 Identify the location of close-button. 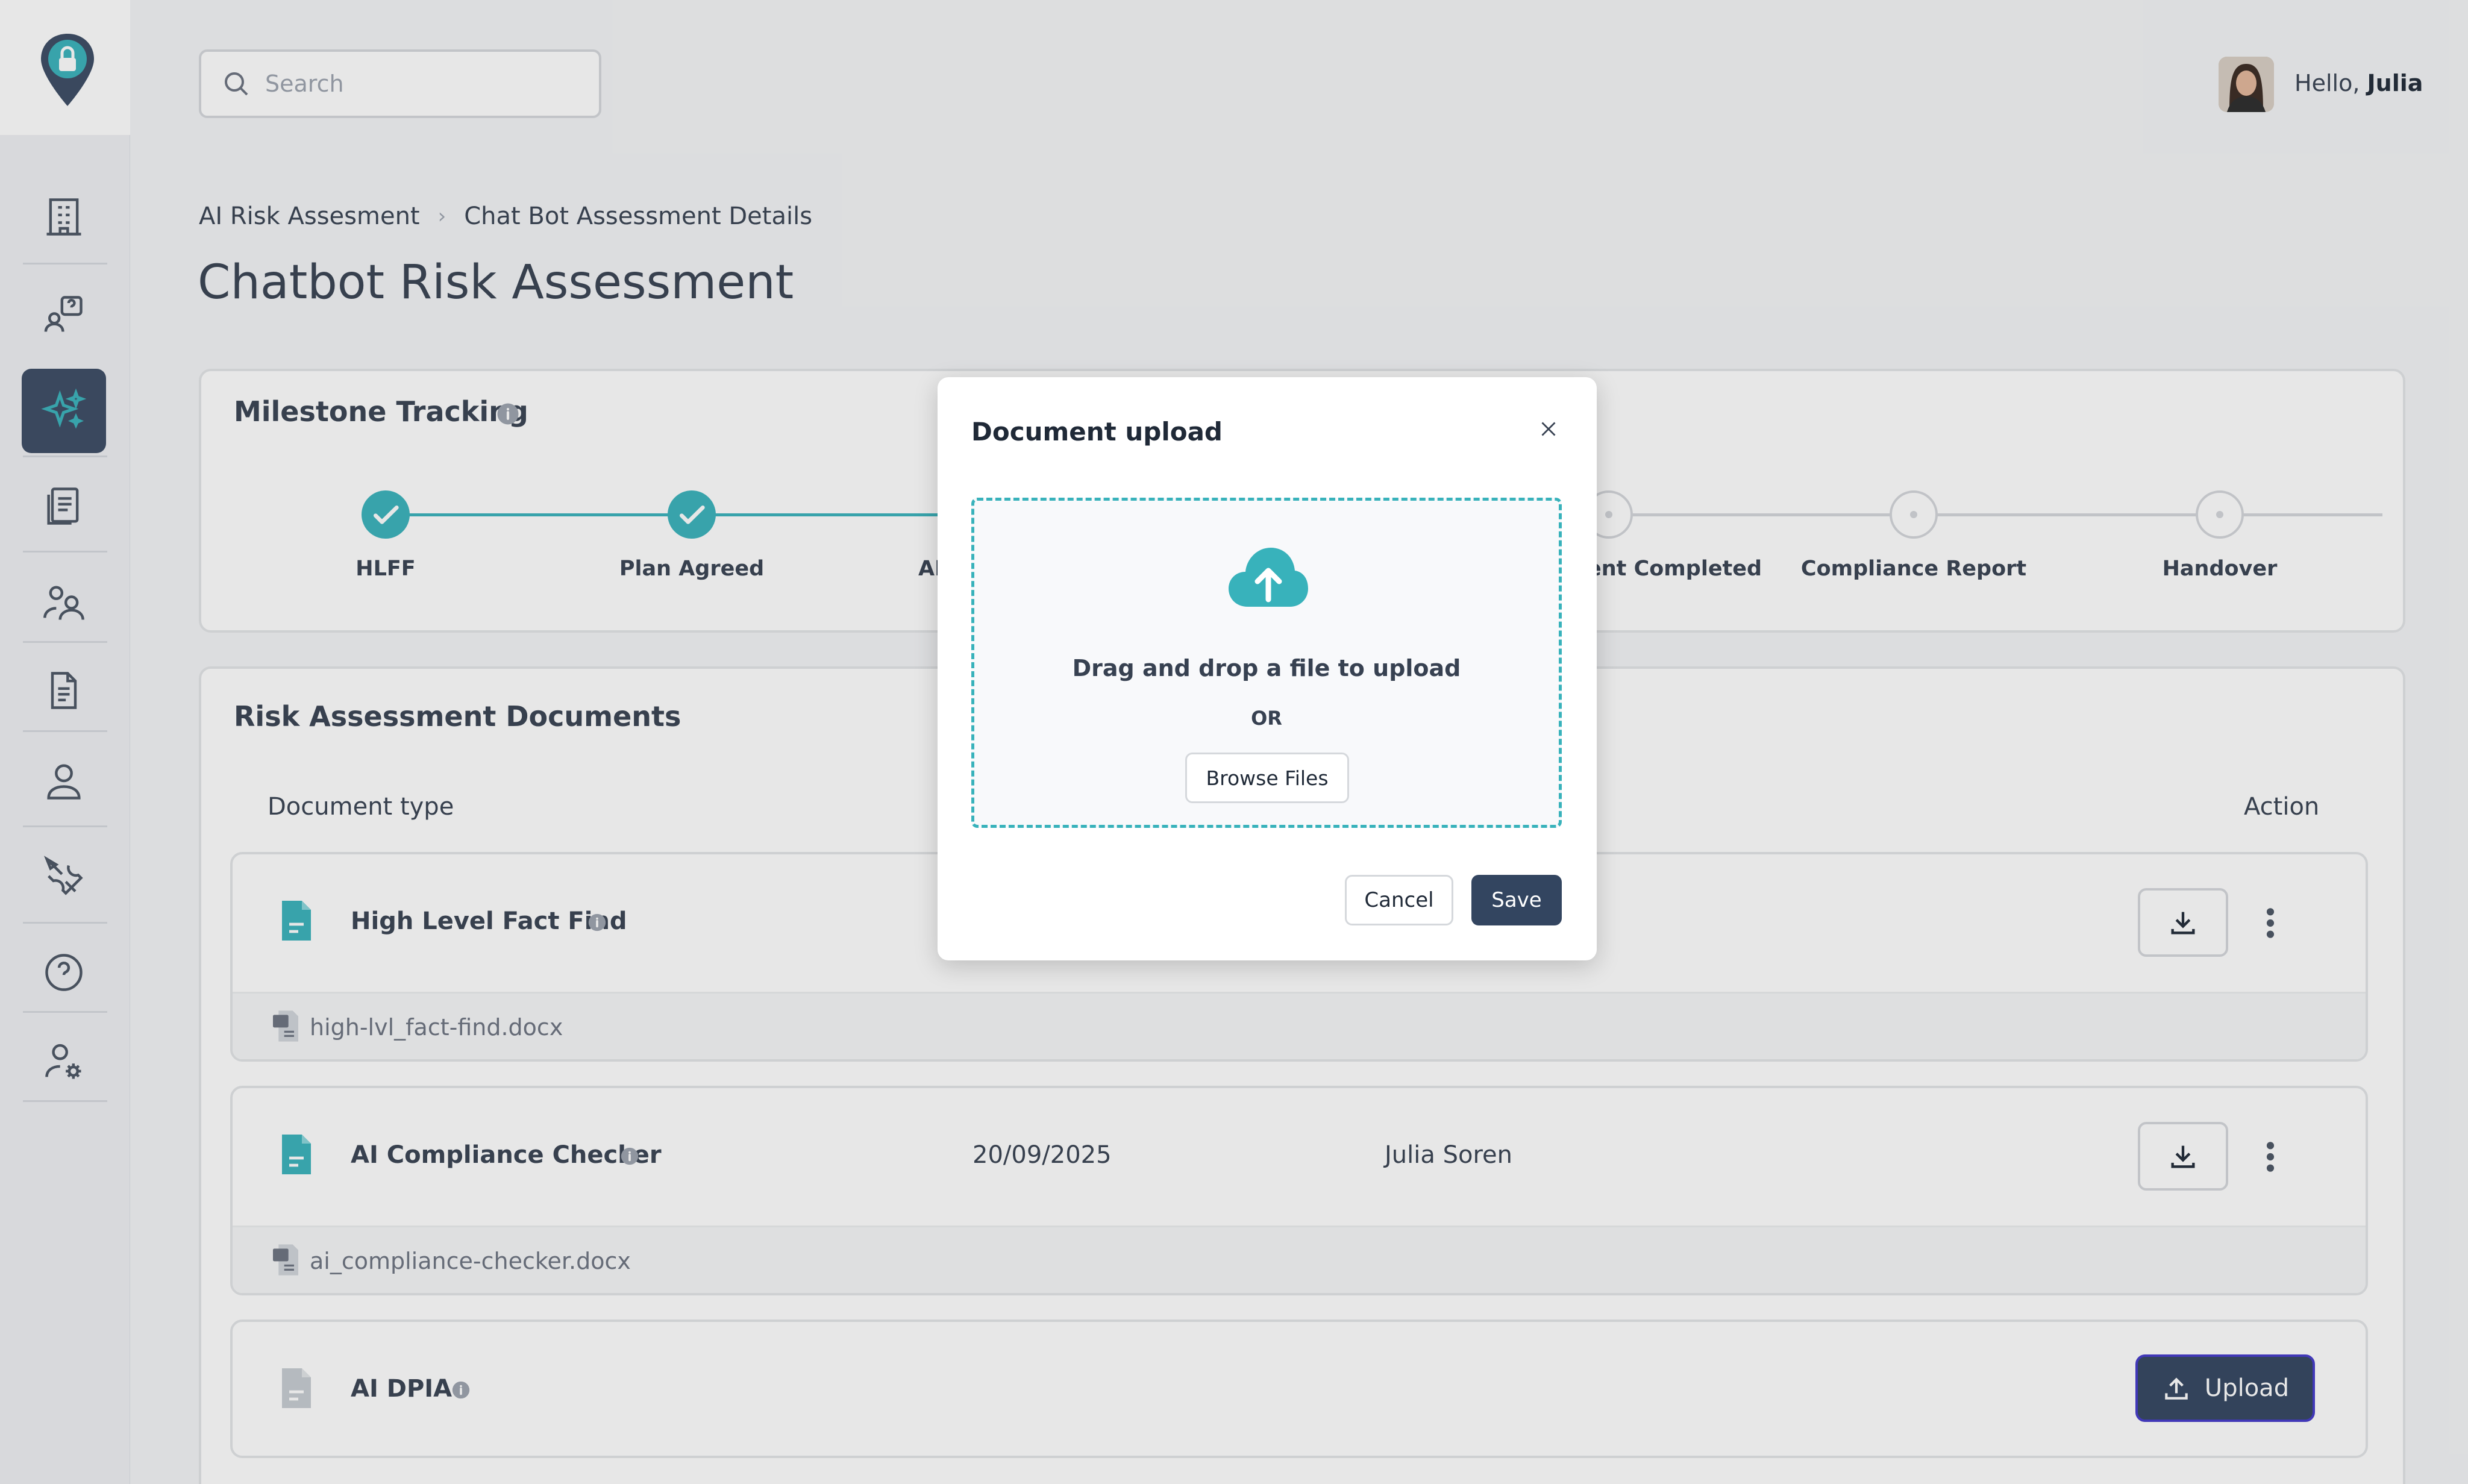
(1548, 429).